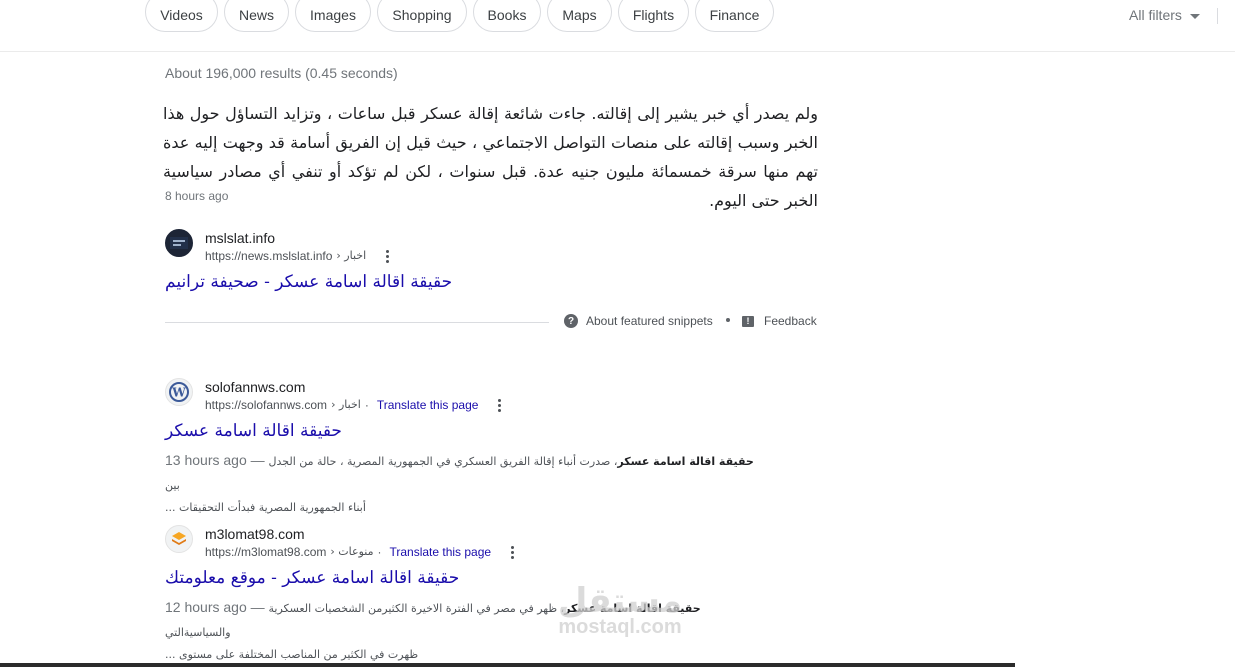 Image resolution: width=1235 pixels, height=667 pixels. What do you see at coordinates (197, 196) in the screenshot?
I see `featured-snippet-date: 8 hours ago` at bounding box center [197, 196].